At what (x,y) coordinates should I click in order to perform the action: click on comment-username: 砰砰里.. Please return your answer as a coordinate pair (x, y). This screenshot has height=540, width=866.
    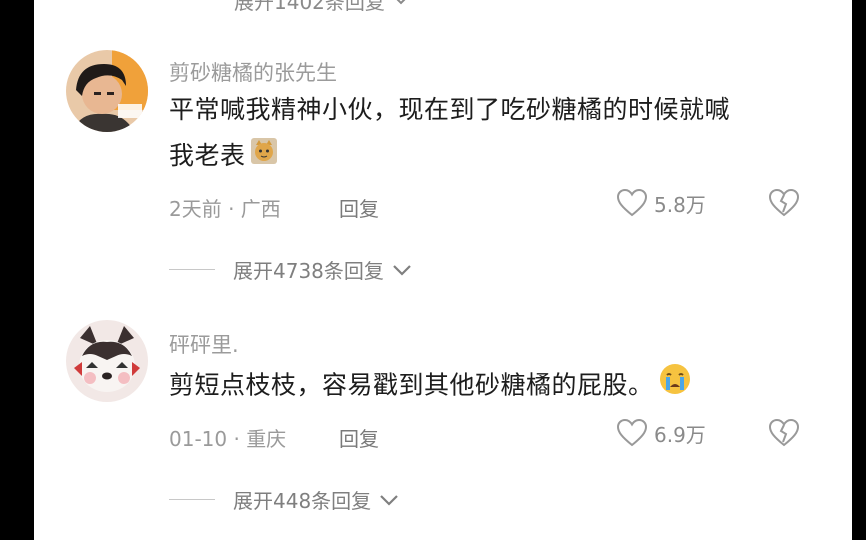
    Looking at the image, I should click on (204, 344).